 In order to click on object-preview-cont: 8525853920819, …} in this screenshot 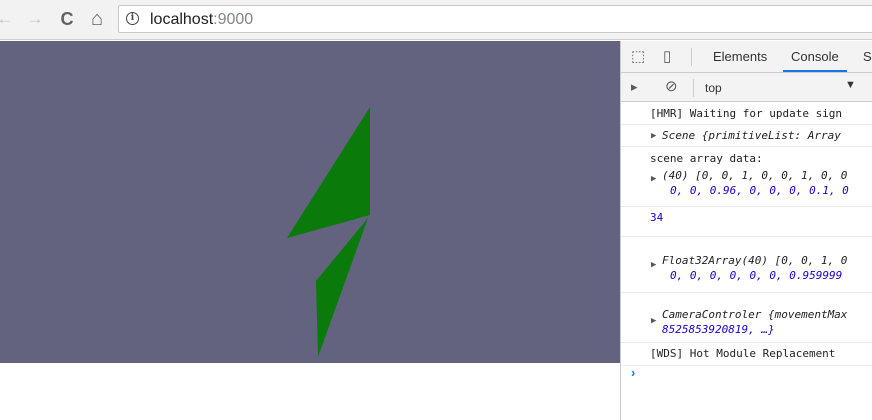, I will do `click(718, 329)`.